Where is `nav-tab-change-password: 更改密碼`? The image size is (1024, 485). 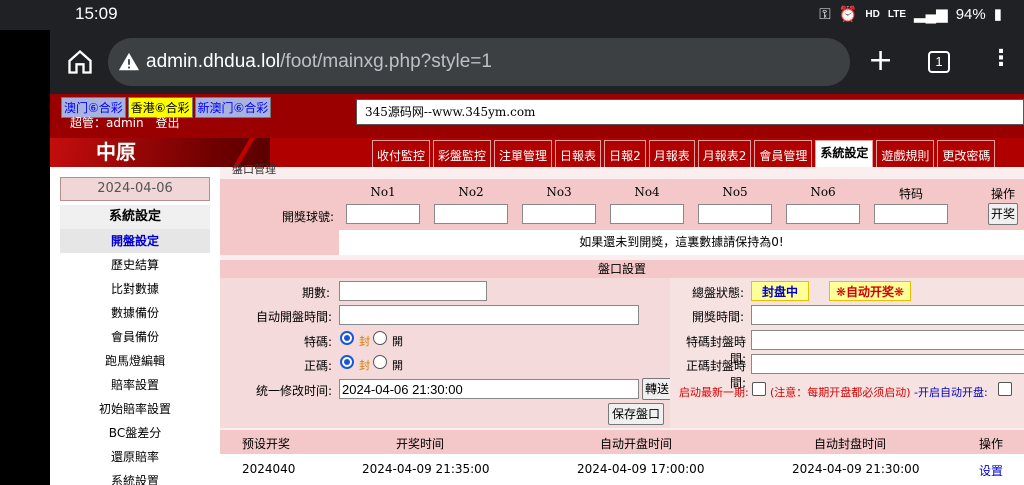
nav-tab-change-password: 更改密碼 is located at coordinates (966, 153).